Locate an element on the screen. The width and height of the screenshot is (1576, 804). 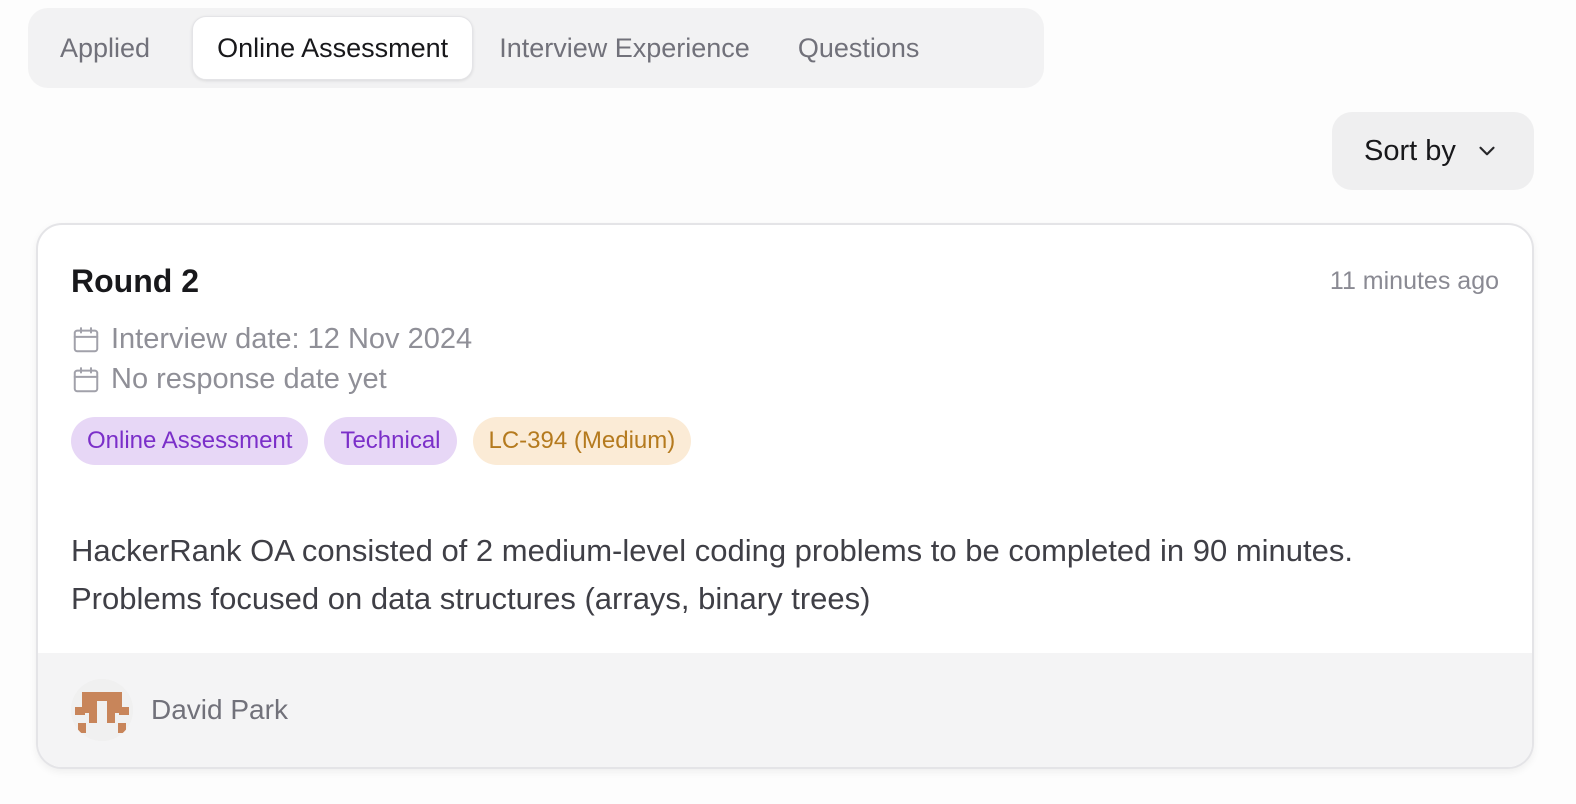
response-date-row: No response date yet is located at coordinates (229, 379).